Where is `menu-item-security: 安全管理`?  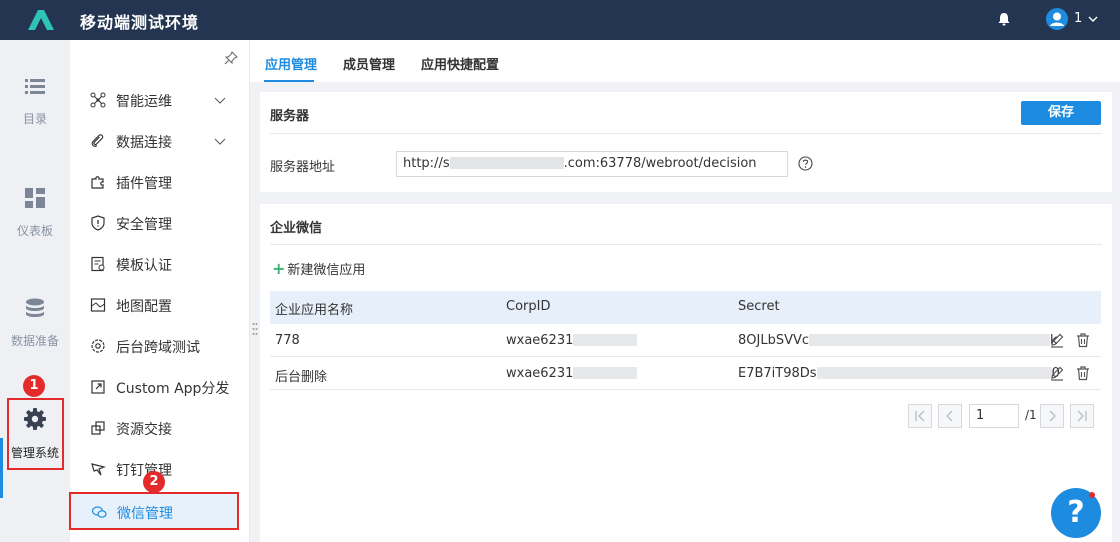 menu-item-security: 安全管理 is located at coordinates (160, 223).